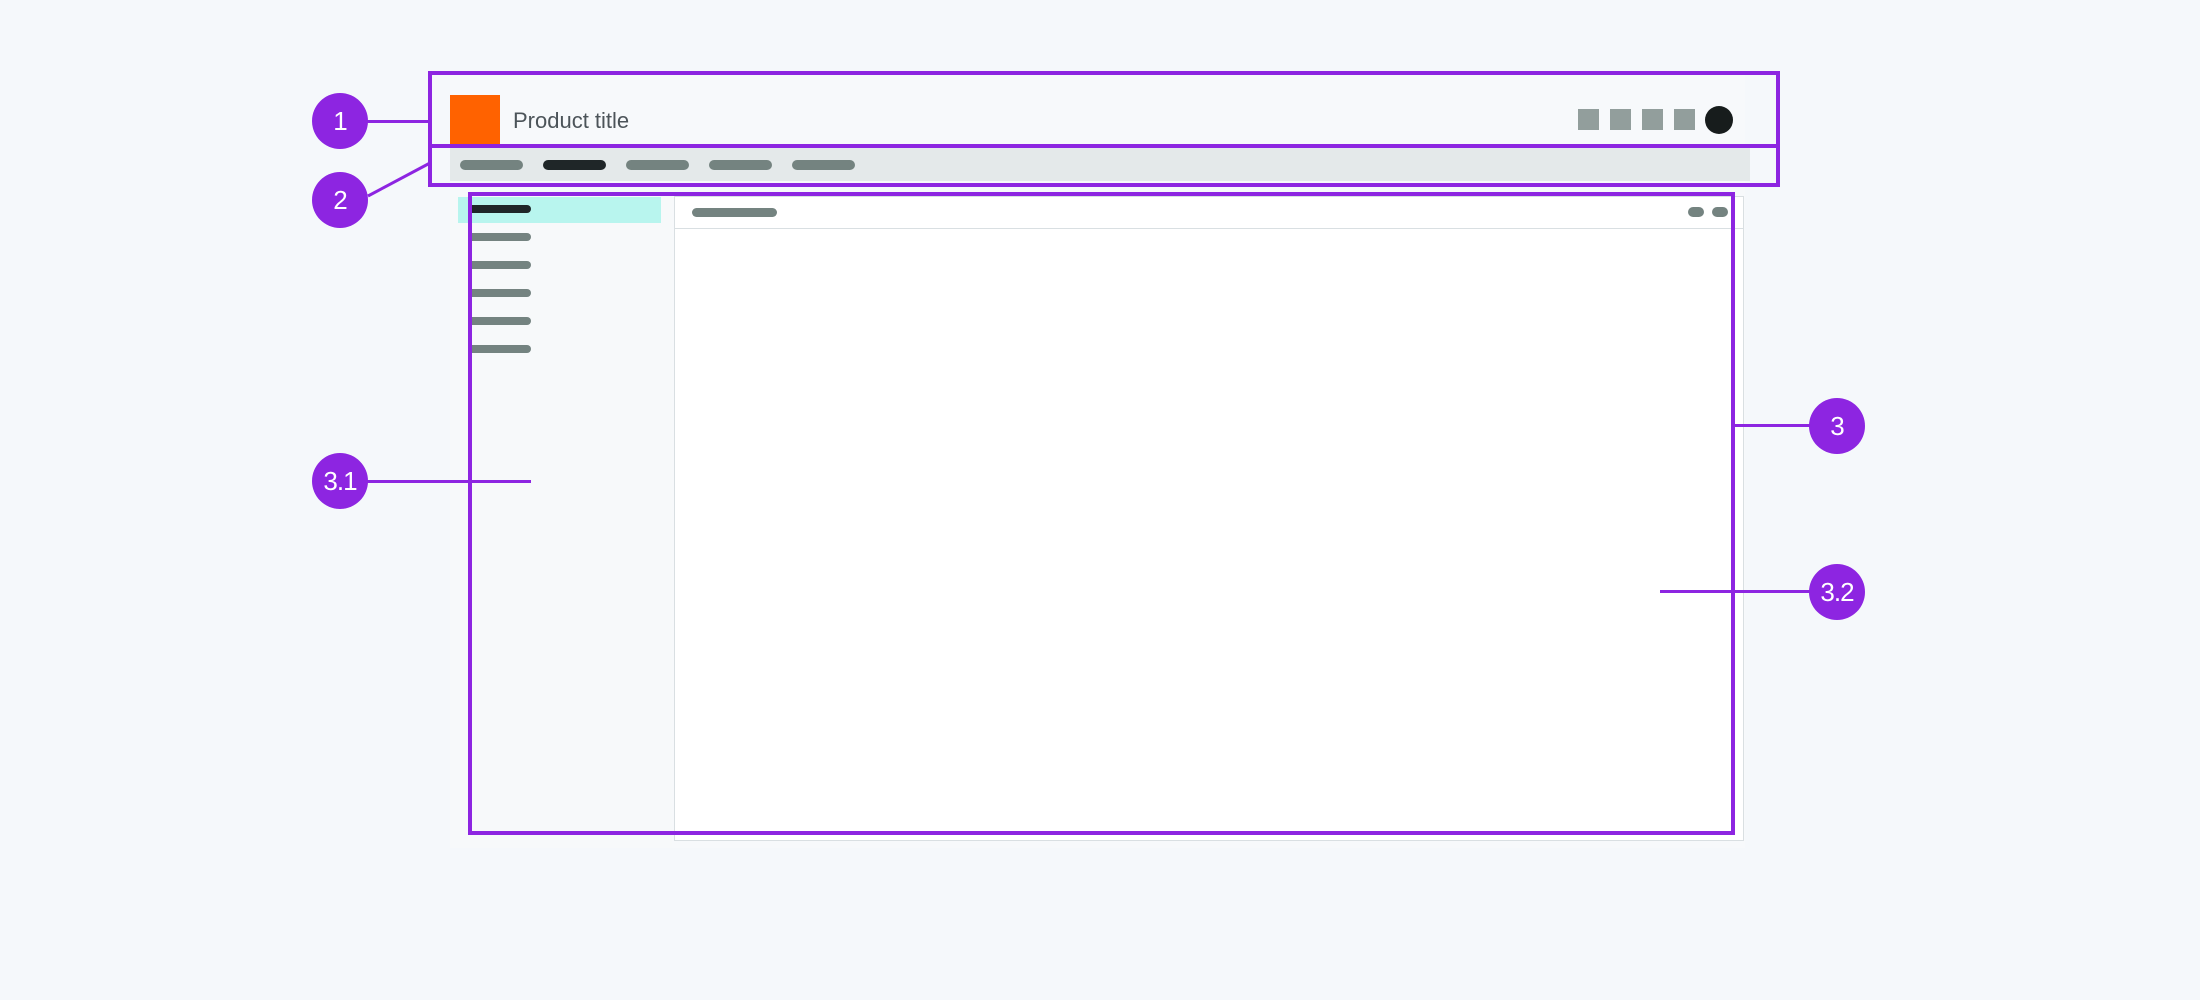 The width and height of the screenshot is (2200, 1000). What do you see at coordinates (1837, 592) in the screenshot?
I see `callout-badge-3-2: 3.2` at bounding box center [1837, 592].